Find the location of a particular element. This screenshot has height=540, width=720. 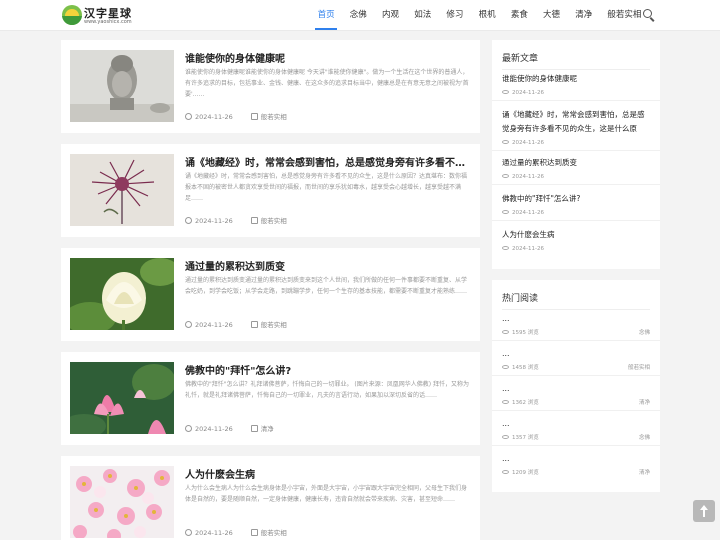

nav-item-dade: 大德 is located at coordinates (551, 15).